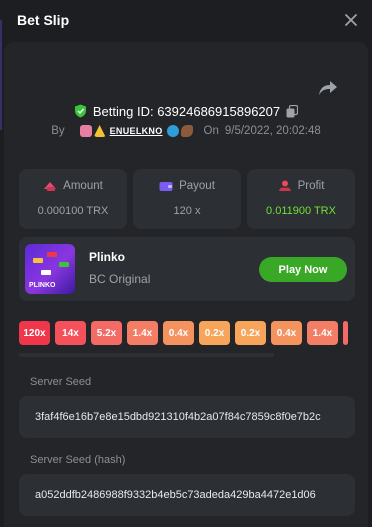  I want to click on server-seed-hash-input, so click(187, 495).